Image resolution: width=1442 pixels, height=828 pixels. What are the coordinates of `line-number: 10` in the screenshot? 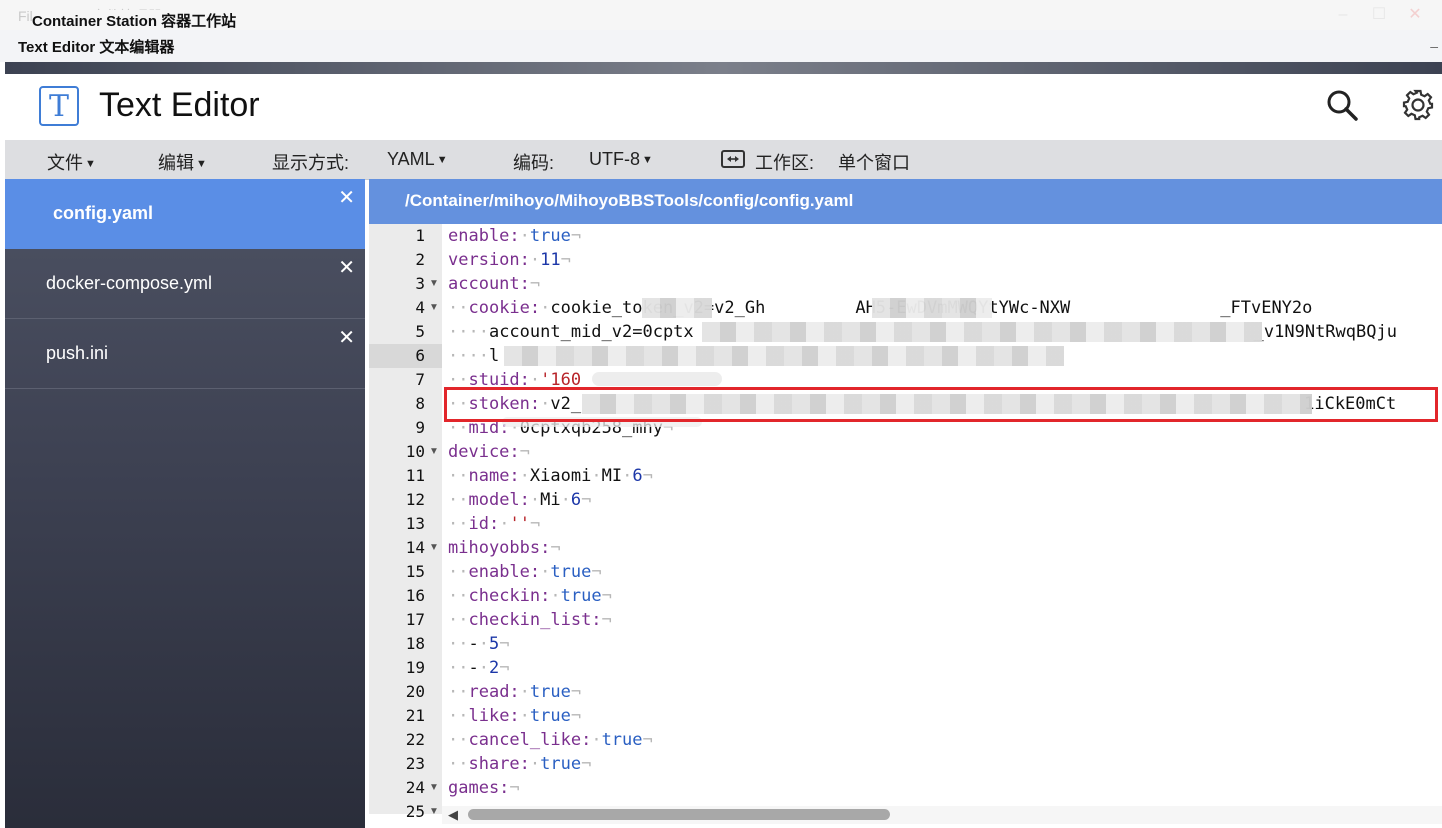 It's located at (415, 451).